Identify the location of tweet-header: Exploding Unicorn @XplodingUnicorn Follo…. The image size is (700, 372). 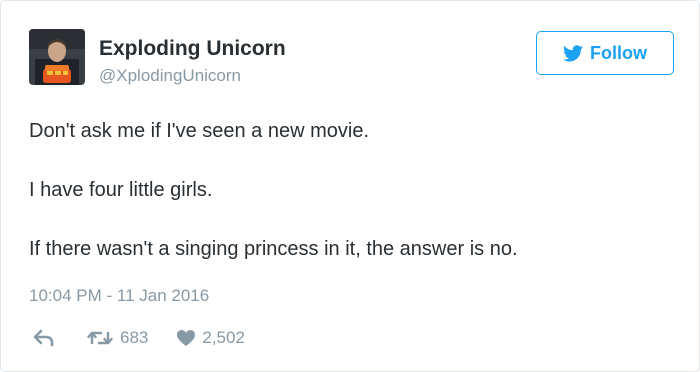
(354, 59).